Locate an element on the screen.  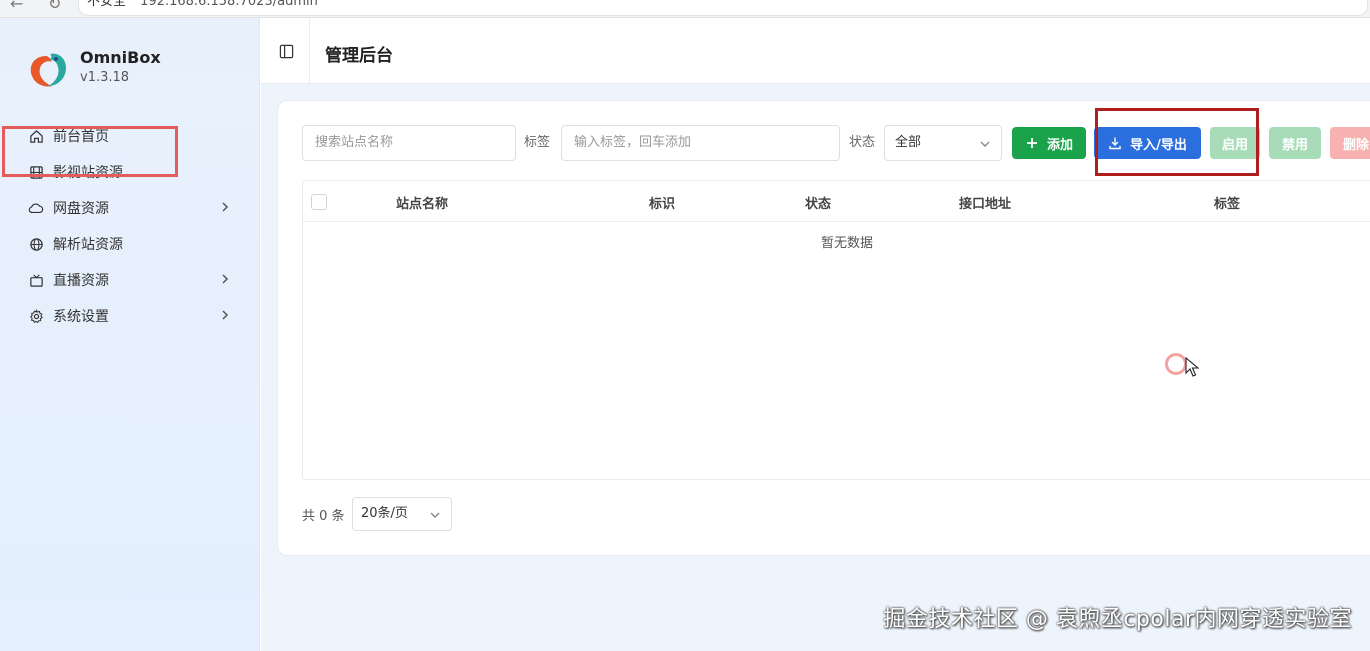
pagination-total: 共 0 条 is located at coordinates (323, 516).